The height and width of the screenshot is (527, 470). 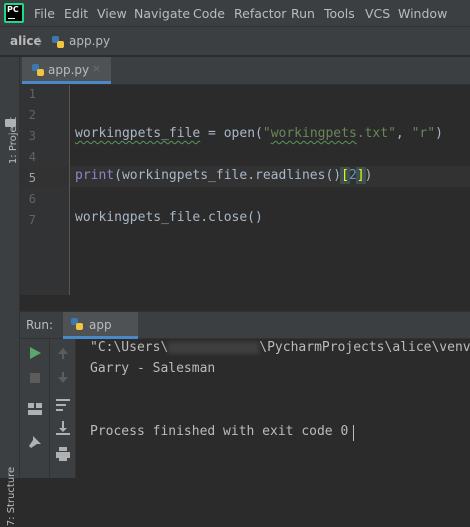 What do you see at coordinates (32, 136) in the screenshot?
I see `line-number: 3` at bounding box center [32, 136].